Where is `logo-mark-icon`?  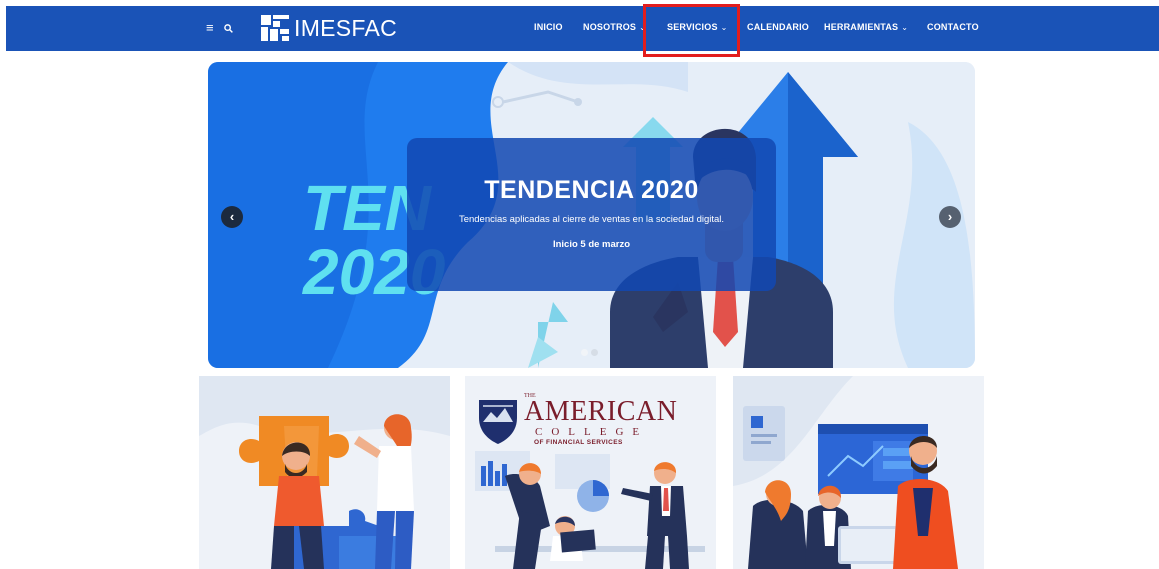 logo-mark-icon is located at coordinates (275, 28).